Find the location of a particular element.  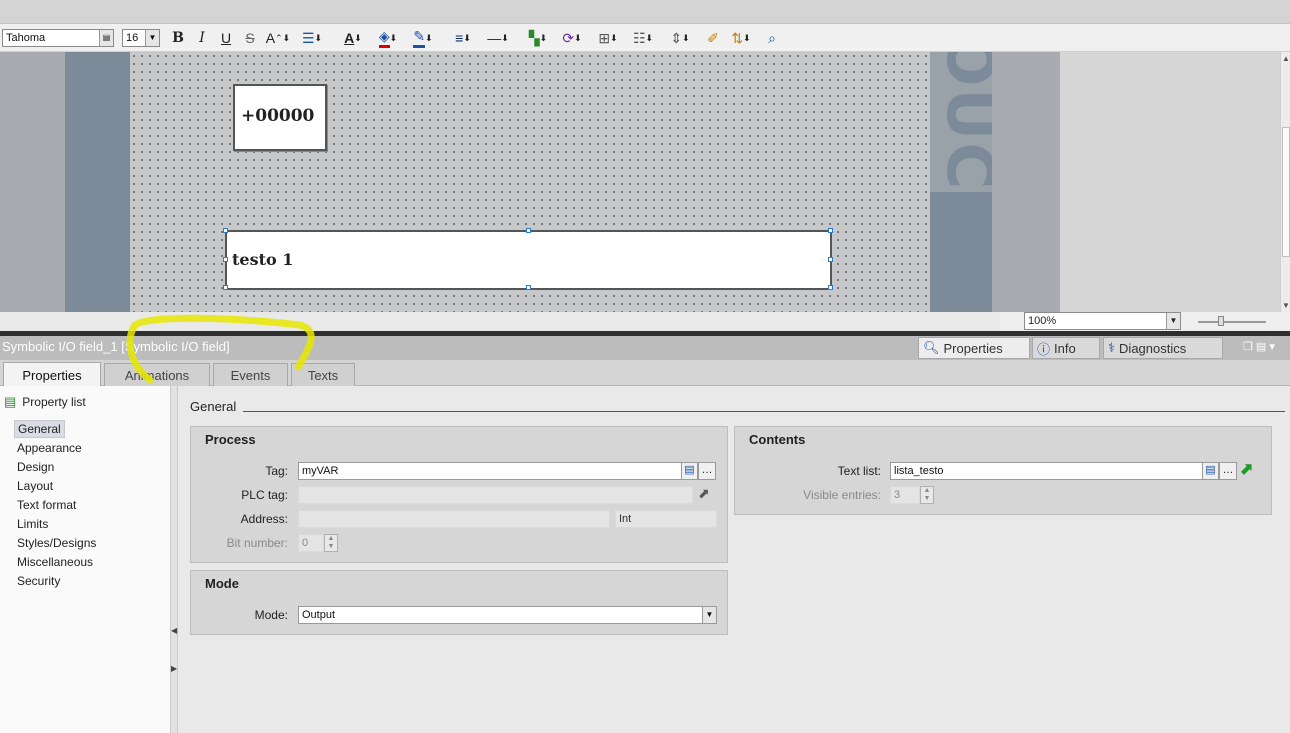

tab-diagnostics: ⚕ Diagnostics is located at coordinates (1163, 348).